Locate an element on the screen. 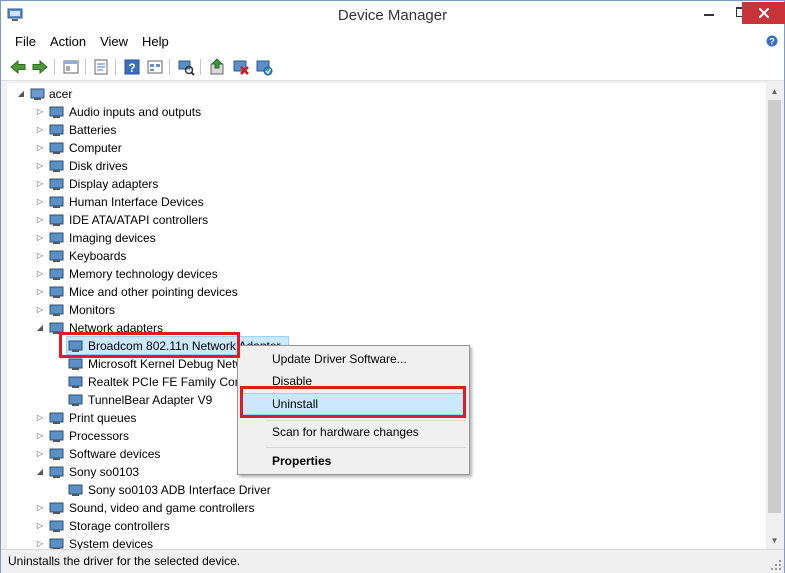 The width and height of the screenshot is (785, 573). update-driver-icon is located at coordinates (217, 67).